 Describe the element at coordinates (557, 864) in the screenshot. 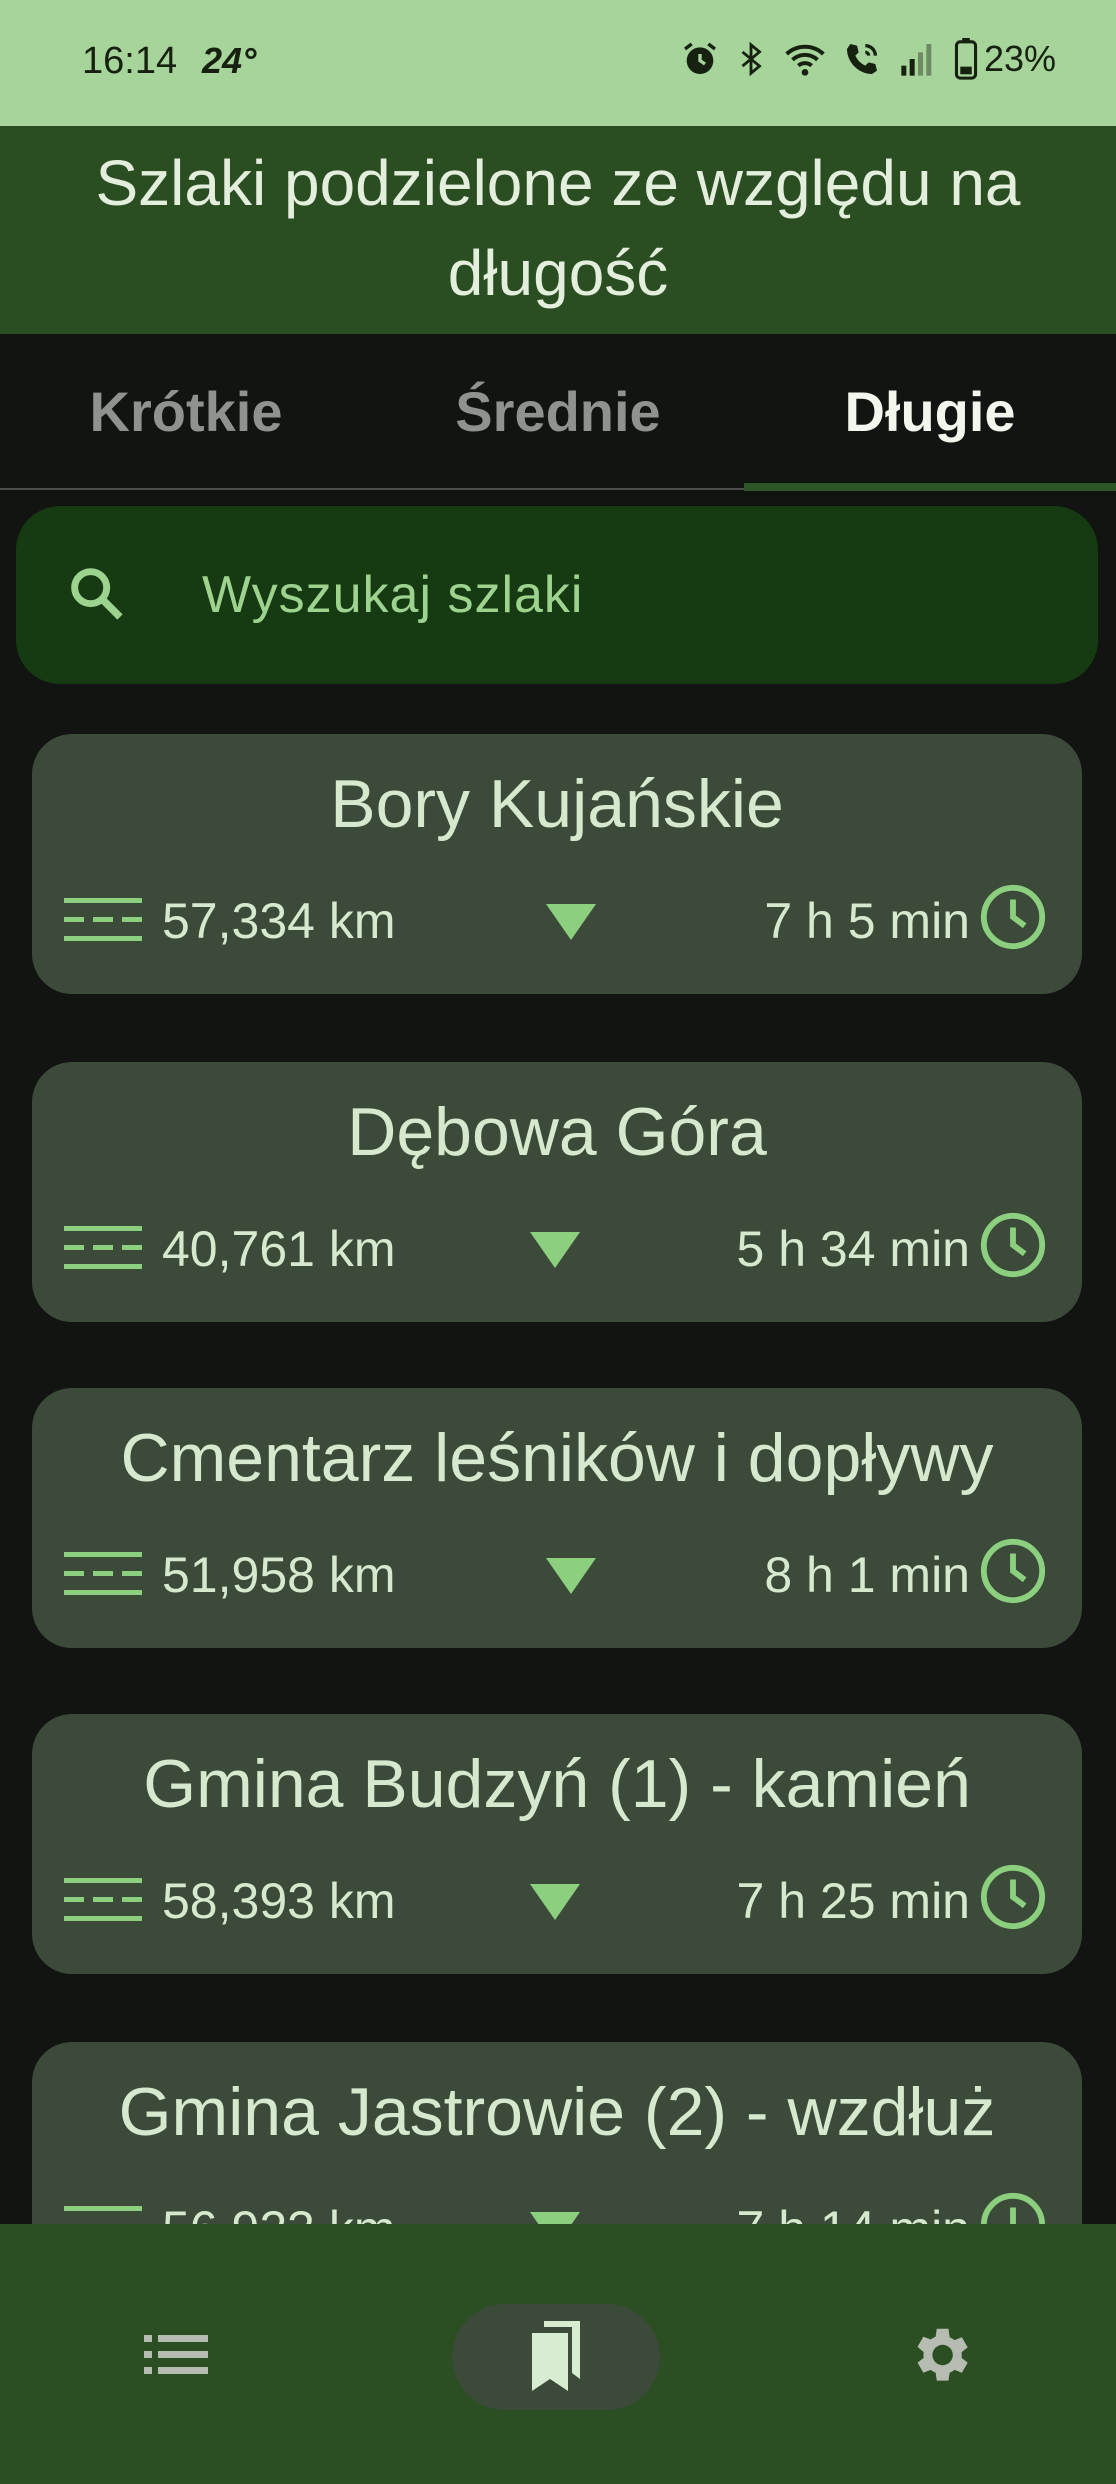

I see `trail-card: Bory Kujańskie 57,334 km 7 h 5 min` at that location.